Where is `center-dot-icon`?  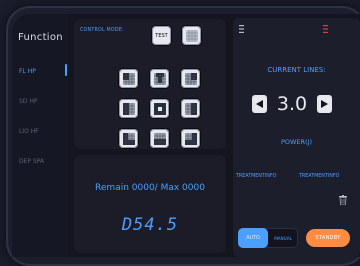
center-dot-icon is located at coordinates (159, 108).